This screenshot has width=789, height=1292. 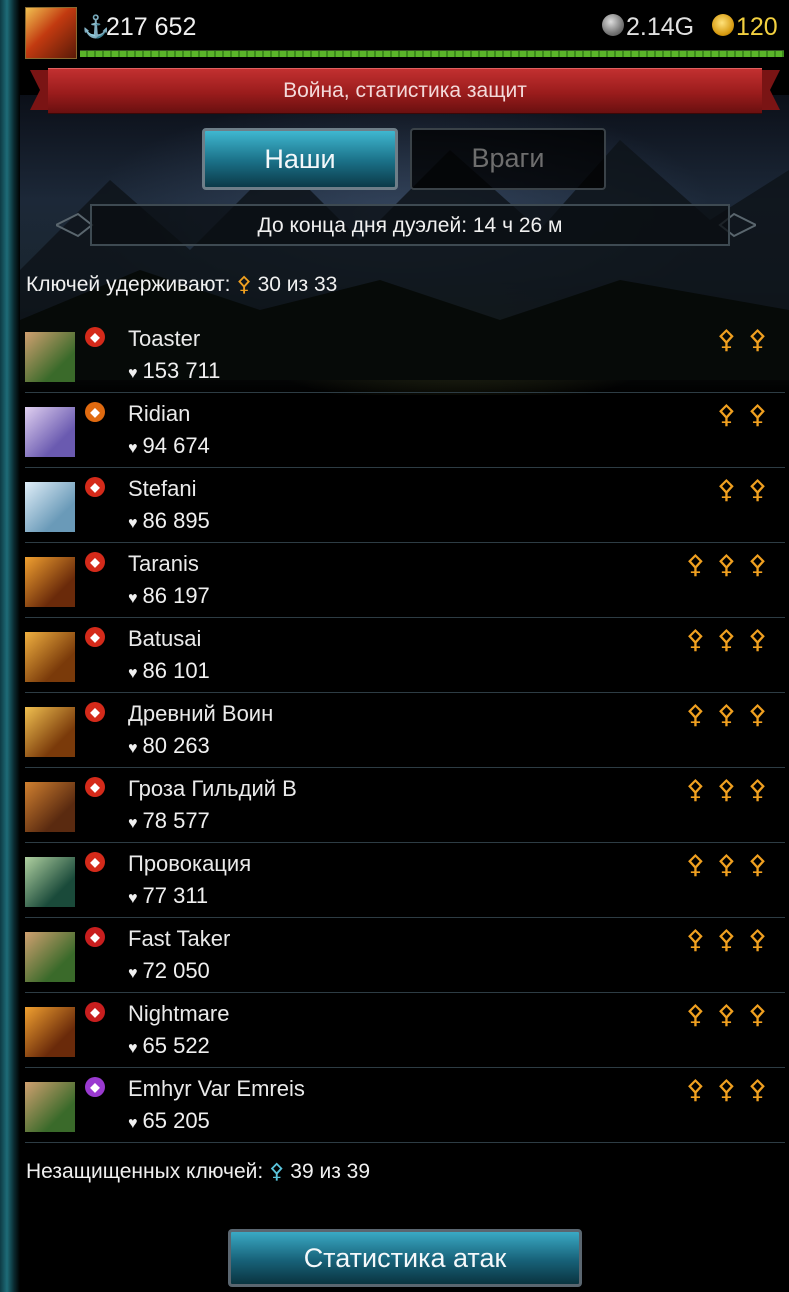 I want to click on member-power: ♥ 78 577, so click(x=169, y=821).